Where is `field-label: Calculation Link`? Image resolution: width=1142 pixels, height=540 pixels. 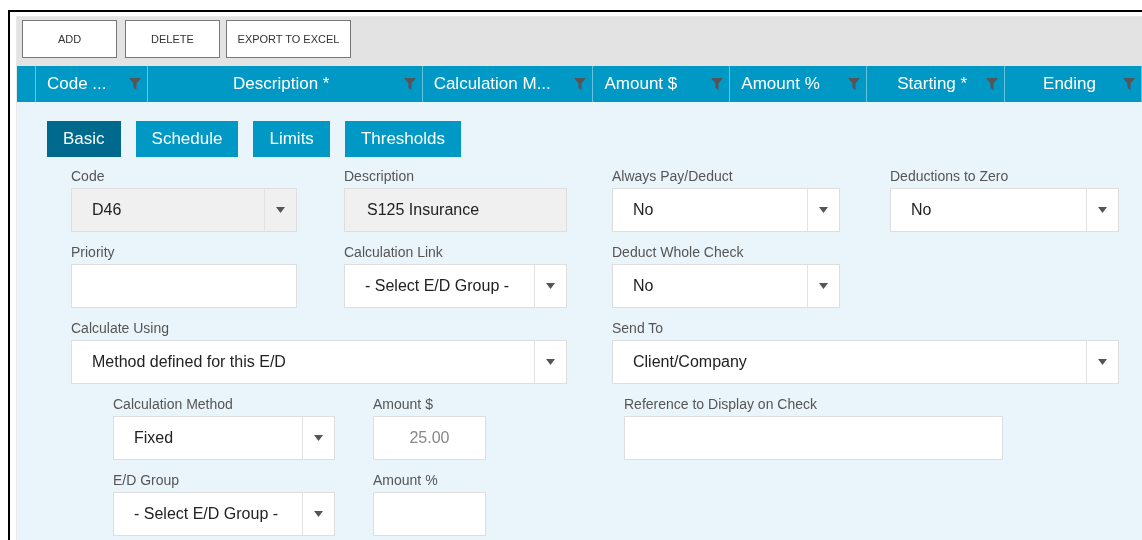
field-label: Calculation Link is located at coordinates (394, 252).